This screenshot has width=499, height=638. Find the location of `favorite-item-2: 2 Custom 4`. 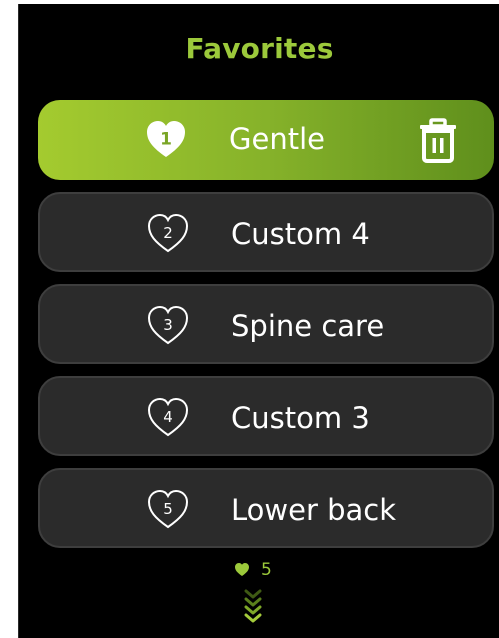

favorite-item-2: 2 Custom 4 is located at coordinates (266, 232).